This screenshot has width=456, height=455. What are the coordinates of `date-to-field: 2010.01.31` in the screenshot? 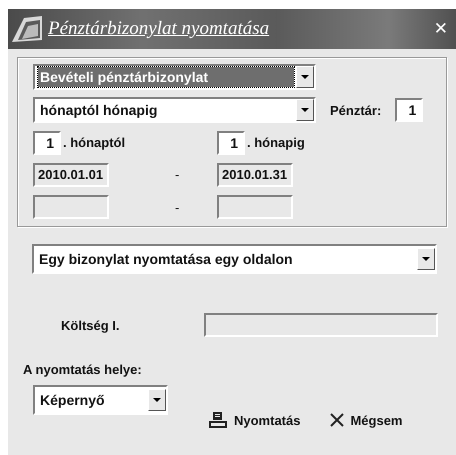 It's located at (255, 174).